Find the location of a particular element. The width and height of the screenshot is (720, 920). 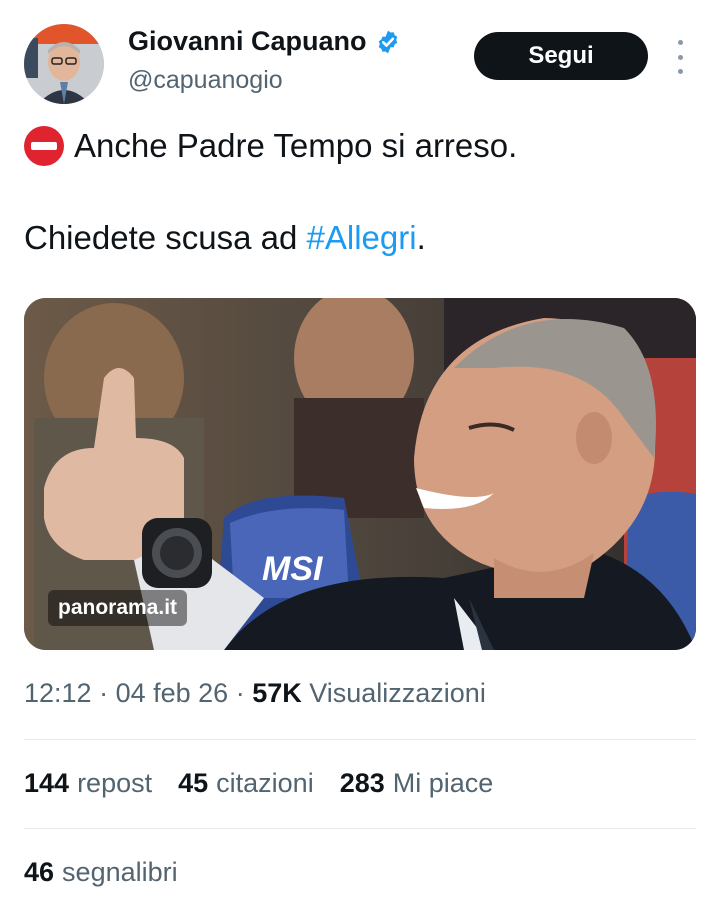

tweet-time: 12:12 is located at coordinates (58, 693).